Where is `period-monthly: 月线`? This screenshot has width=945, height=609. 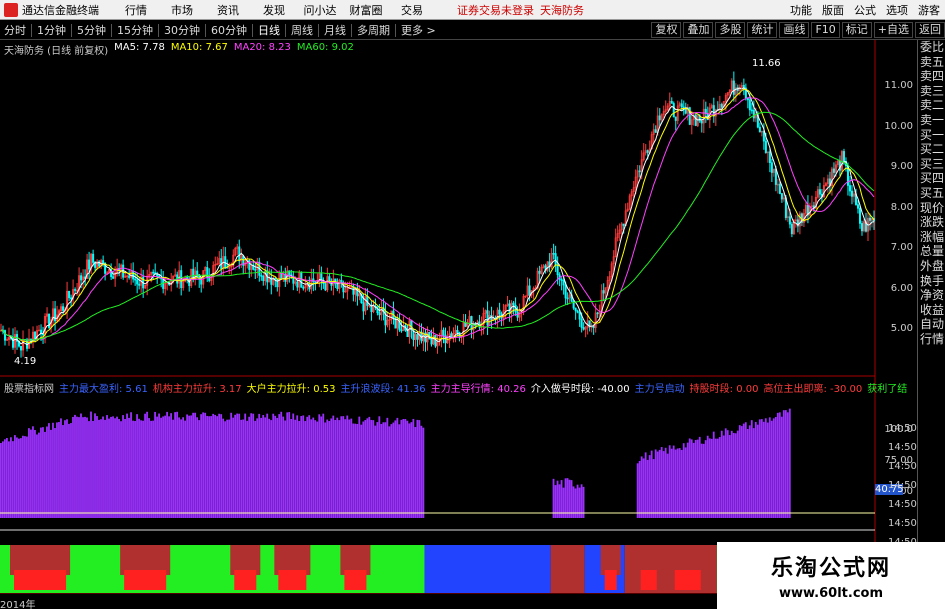 period-monthly: 月线 is located at coordinates (335, 30).